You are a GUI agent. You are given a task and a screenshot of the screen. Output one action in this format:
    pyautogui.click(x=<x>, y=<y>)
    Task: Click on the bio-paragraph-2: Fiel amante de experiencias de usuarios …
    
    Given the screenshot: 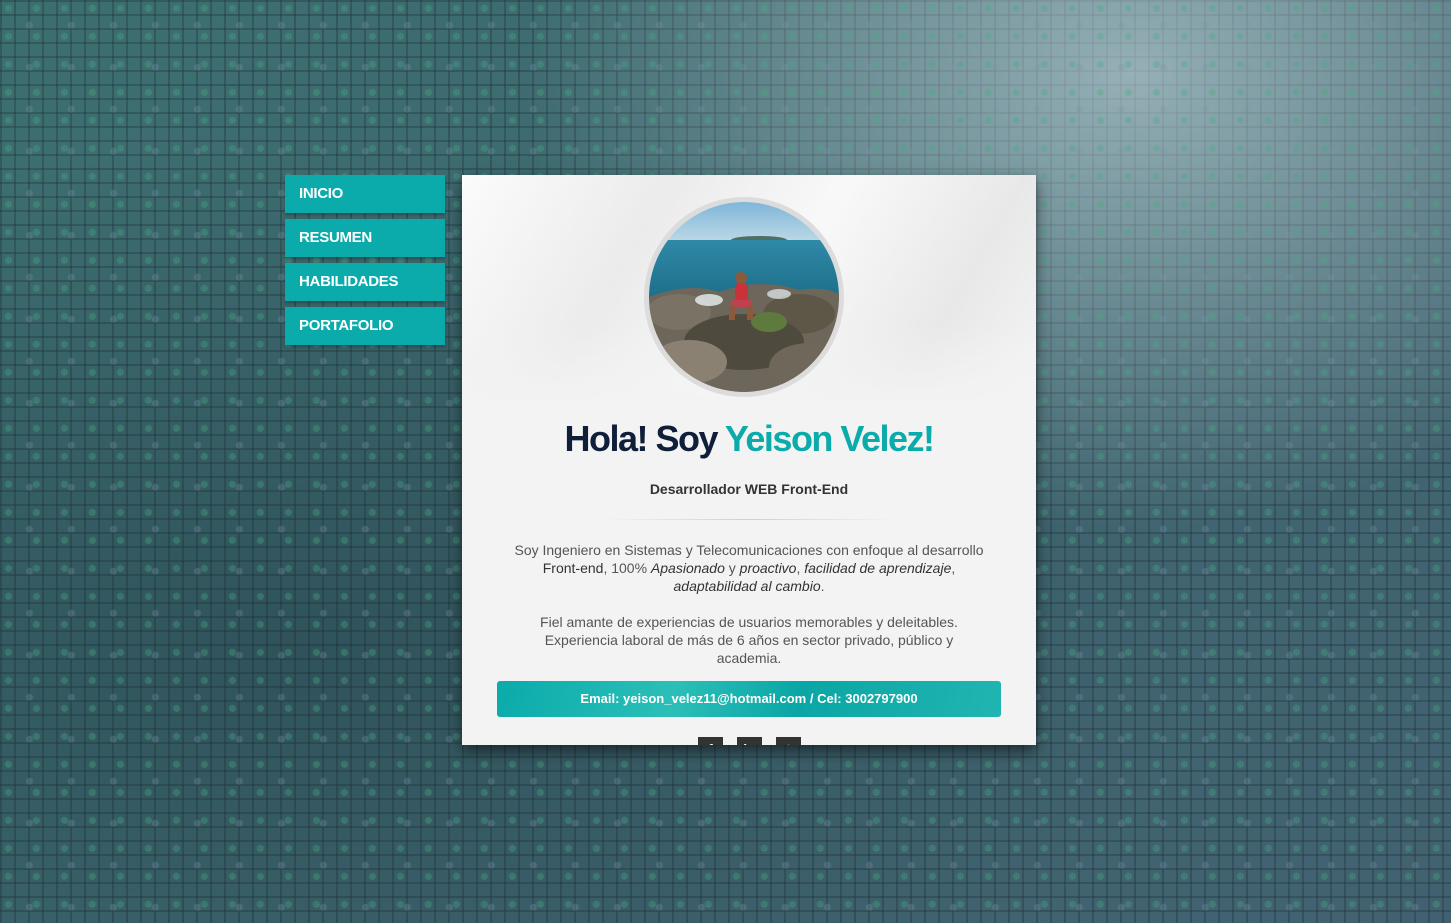 What is the action you would take?
    pyautogui.click(x=749, y=640)
    